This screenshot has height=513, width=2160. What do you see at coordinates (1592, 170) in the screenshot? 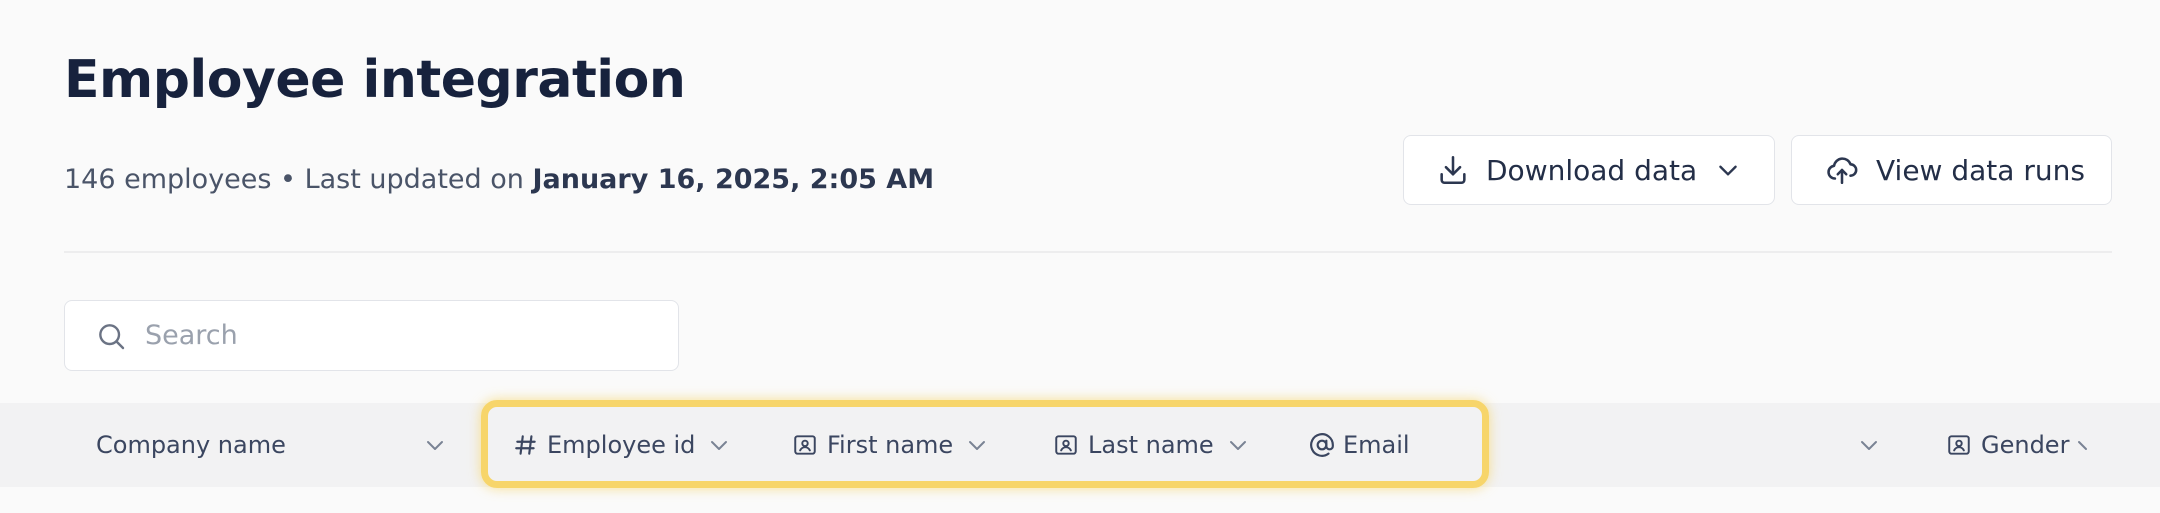
I see `download-data-label: Download data` at bounding box center [1592, 170].